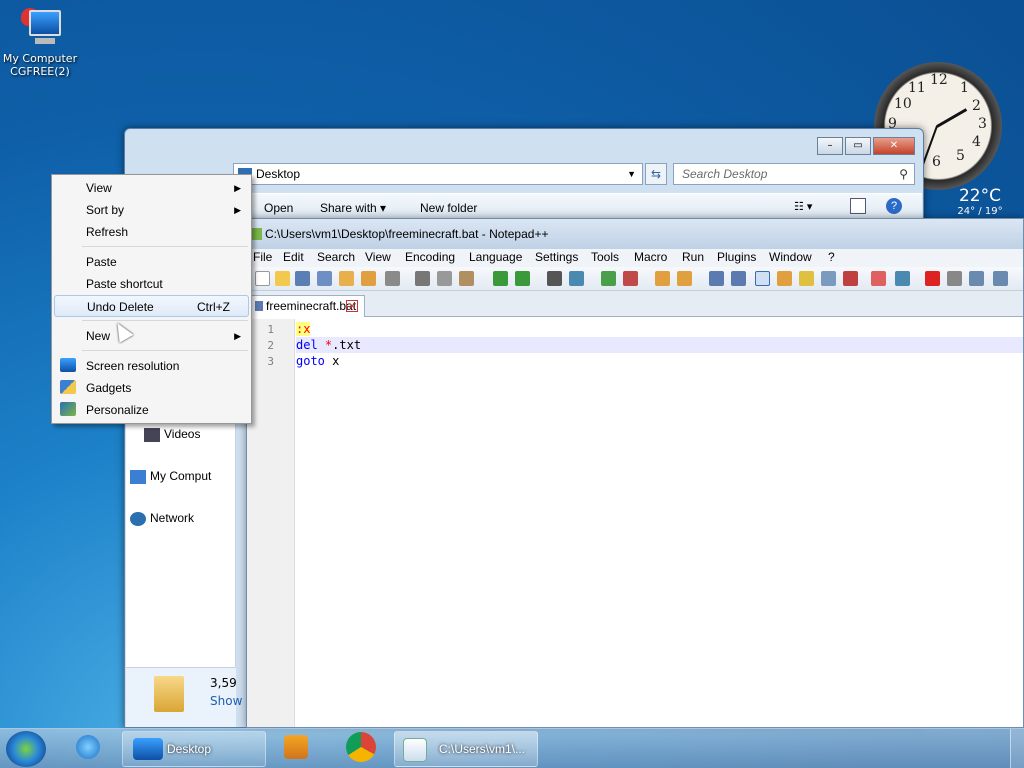  I want to click on show-all-chars-icon, so click(738, 278).